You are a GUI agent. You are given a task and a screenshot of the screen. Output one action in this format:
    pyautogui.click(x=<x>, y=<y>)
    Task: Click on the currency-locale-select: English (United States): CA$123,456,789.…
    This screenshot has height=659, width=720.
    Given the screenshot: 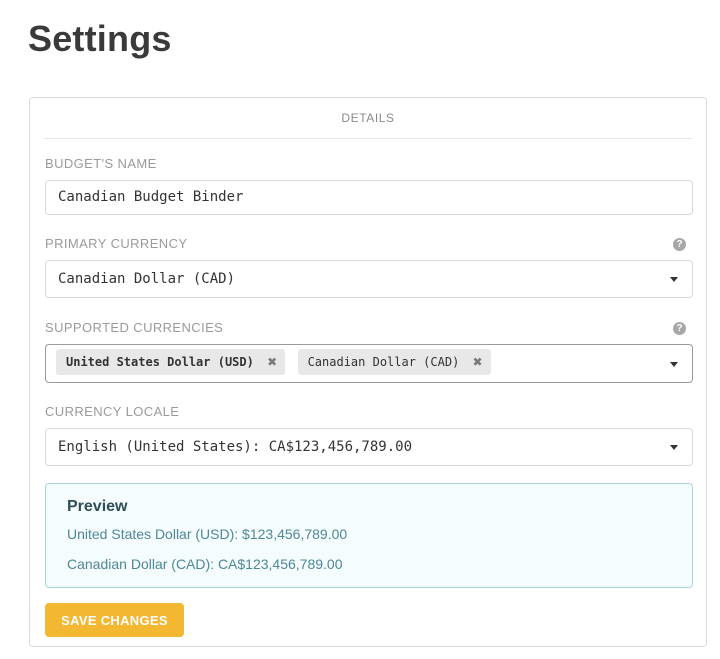 What is the action you would take?
    pyautogui.click(x=369, y=447)
    